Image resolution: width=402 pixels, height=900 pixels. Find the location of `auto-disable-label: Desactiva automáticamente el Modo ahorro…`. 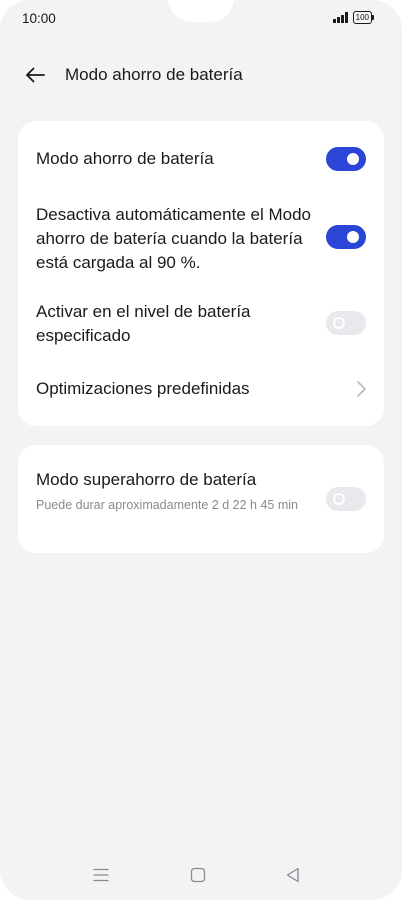

auto-disable-label: Desactiva automáticamente el Modo ahorro… is located at coordinates (173, 238).